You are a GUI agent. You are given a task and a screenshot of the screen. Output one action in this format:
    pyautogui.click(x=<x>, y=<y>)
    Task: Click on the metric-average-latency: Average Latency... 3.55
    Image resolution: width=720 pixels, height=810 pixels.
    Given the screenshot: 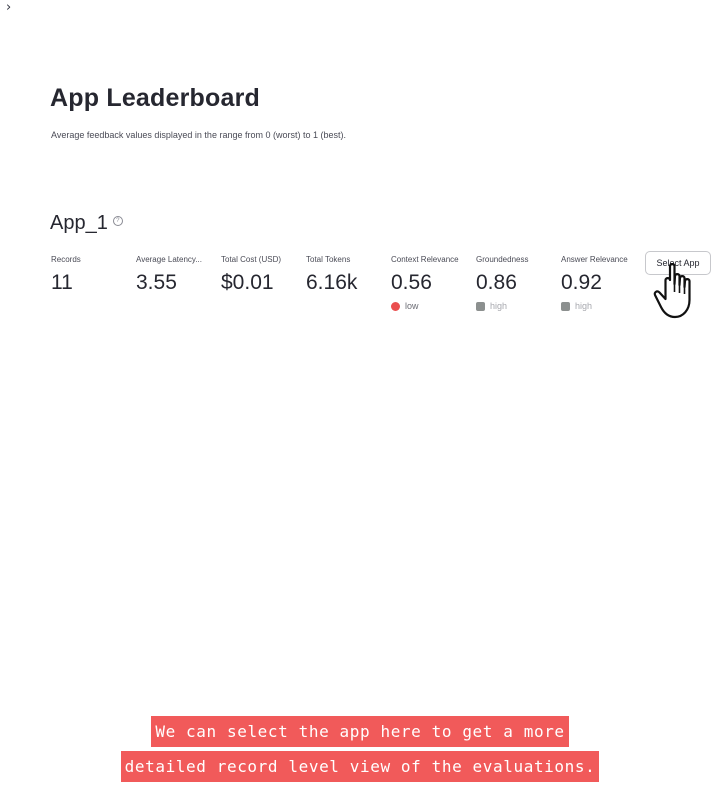 What is the action you would take?
    pyautogui.click(x=176, y=274)
    